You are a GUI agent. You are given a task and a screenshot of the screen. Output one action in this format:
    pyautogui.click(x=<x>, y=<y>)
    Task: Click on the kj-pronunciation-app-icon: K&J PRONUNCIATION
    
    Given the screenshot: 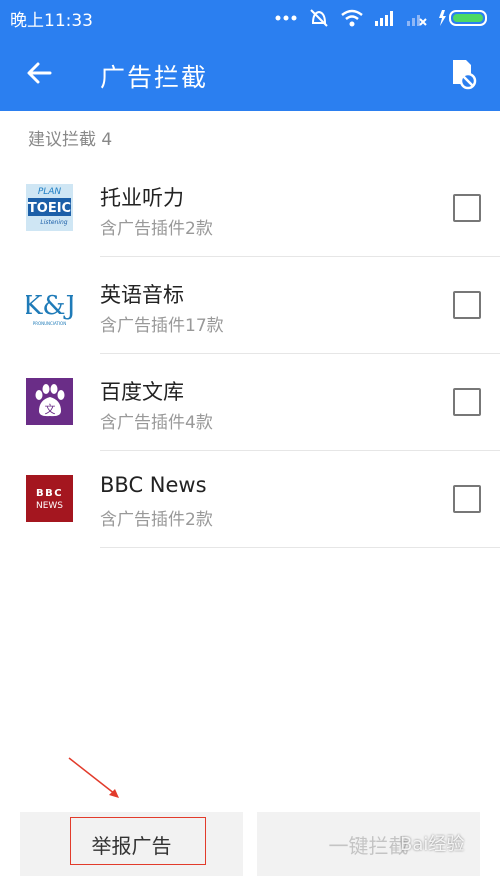 What is the action you would take?
    pyautogui.click(x=49, y=304)
    